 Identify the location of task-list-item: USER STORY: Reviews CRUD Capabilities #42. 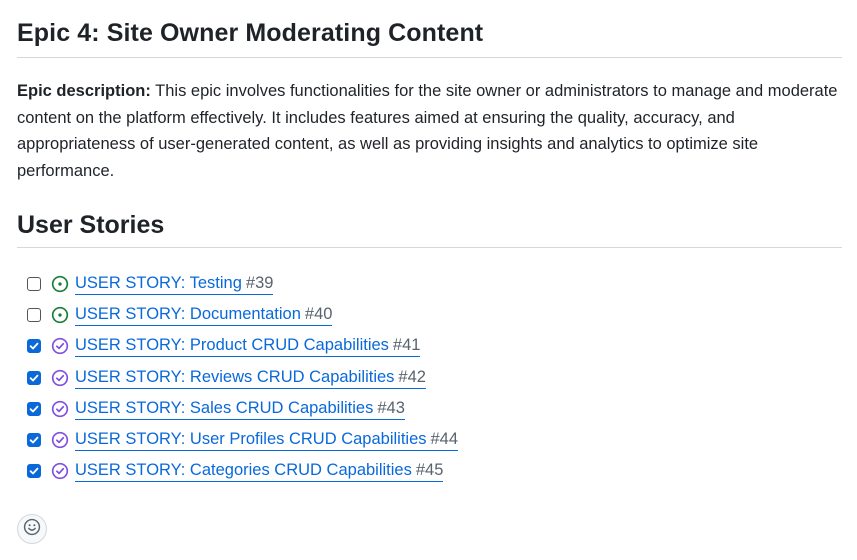
(429, 377).